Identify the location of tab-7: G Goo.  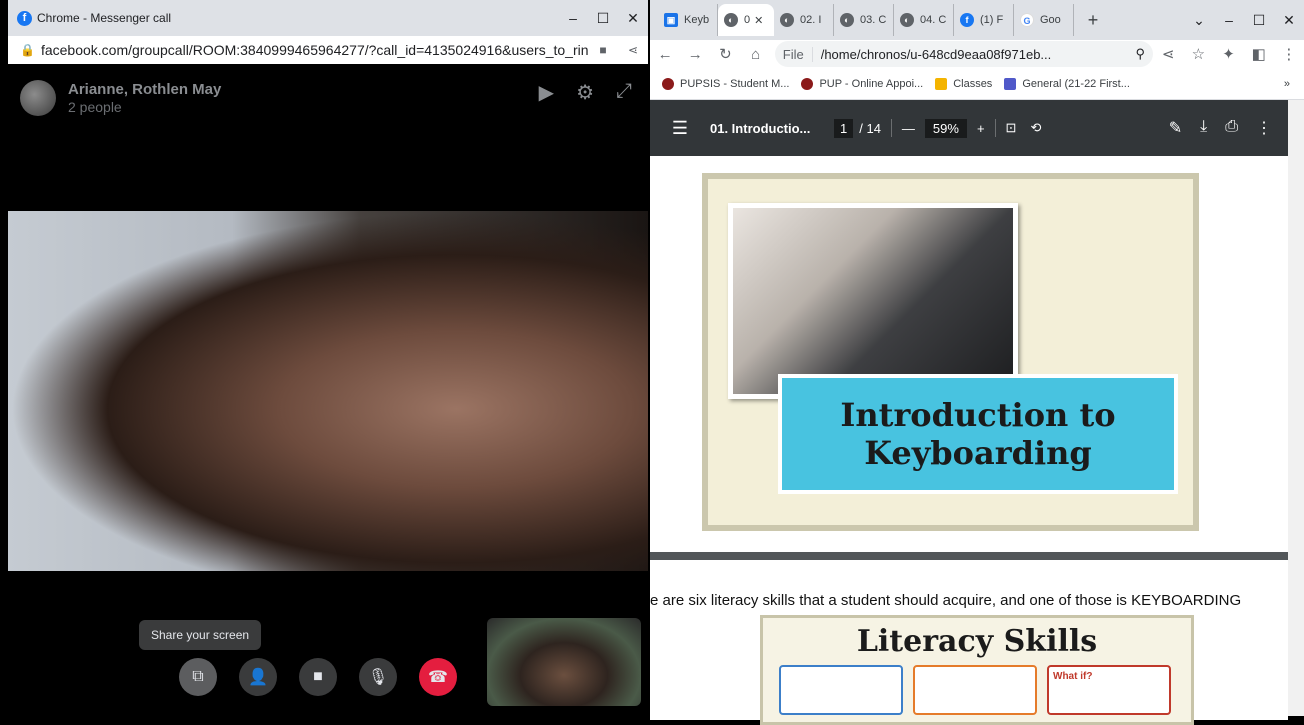
(1044, 20).